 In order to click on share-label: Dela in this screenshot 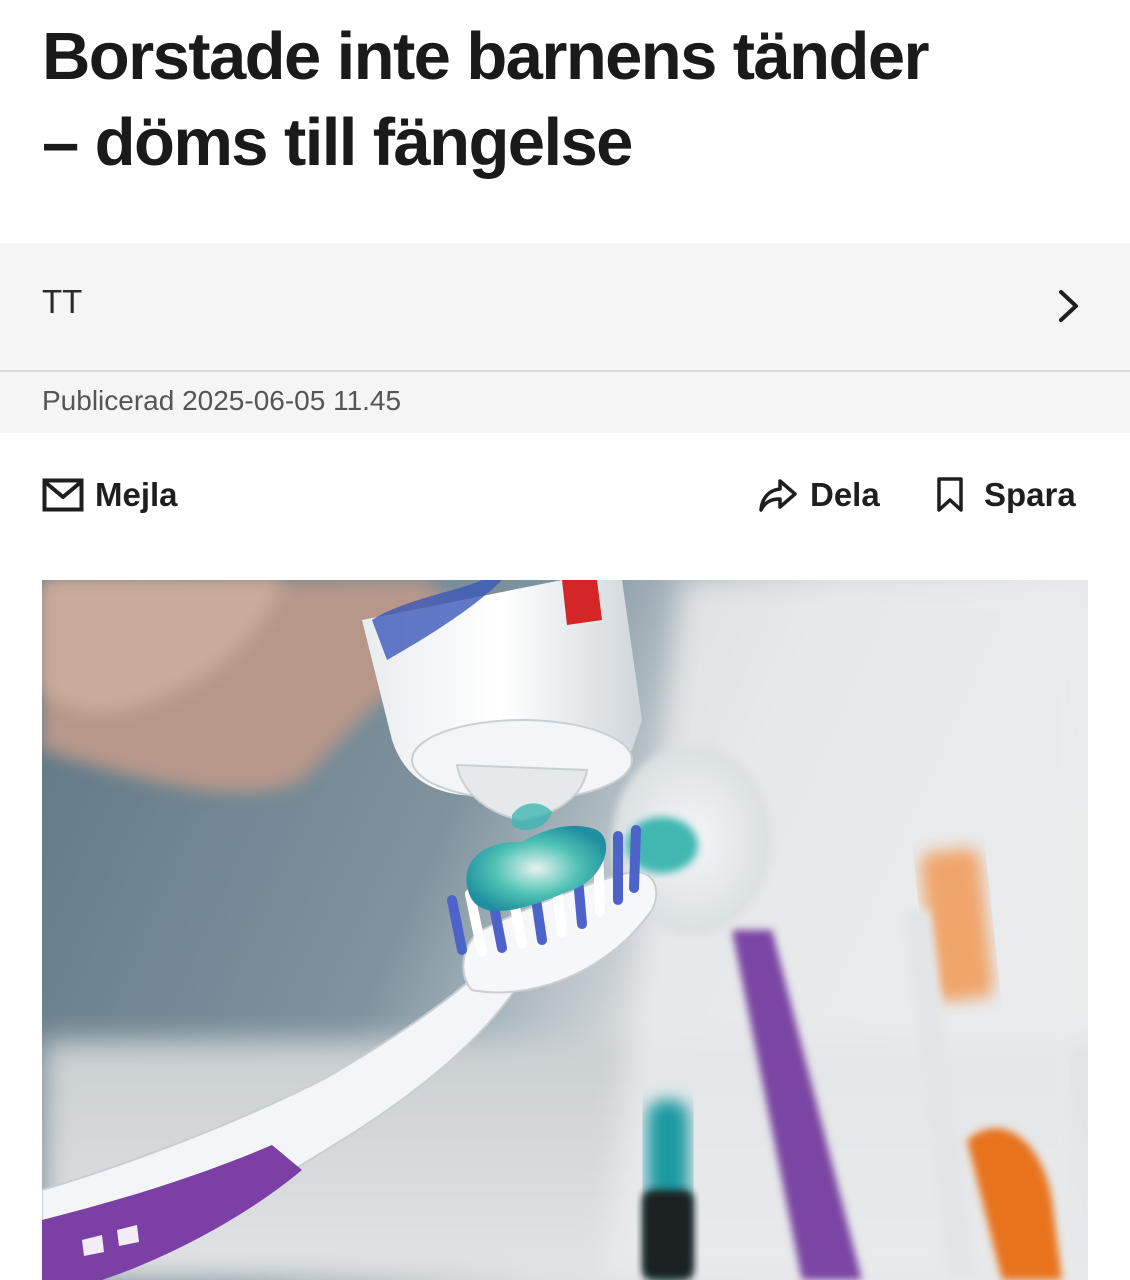, I will do `click(845, 494)`.